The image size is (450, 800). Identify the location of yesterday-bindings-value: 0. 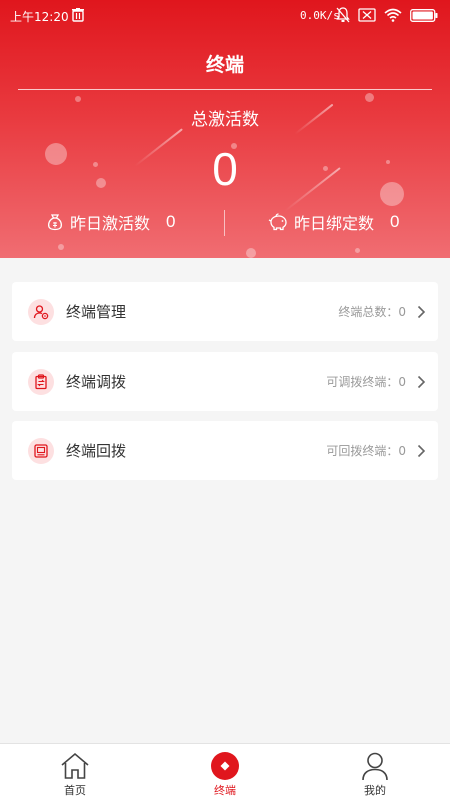
(395, 221).